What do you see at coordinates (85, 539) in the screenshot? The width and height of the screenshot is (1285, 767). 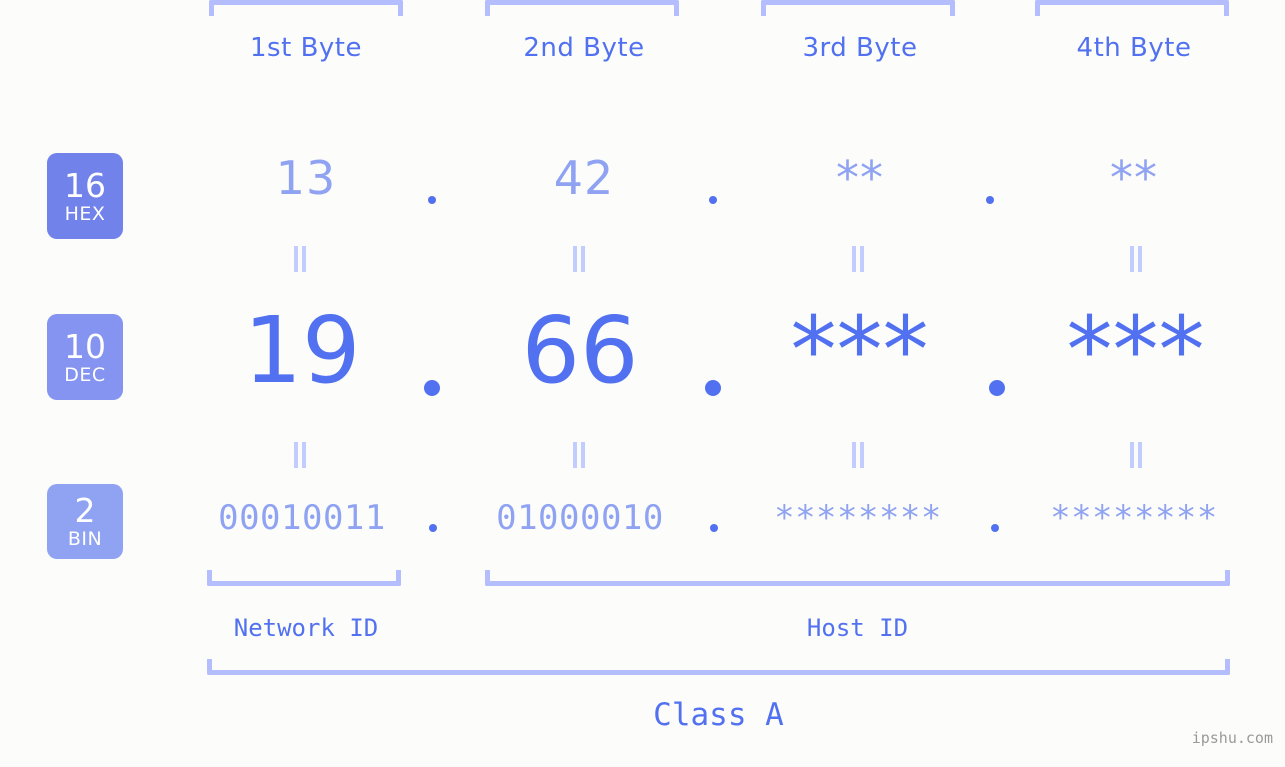 I see `radix-badge-bin-tag: BIN` at bounding box center [85, 539].